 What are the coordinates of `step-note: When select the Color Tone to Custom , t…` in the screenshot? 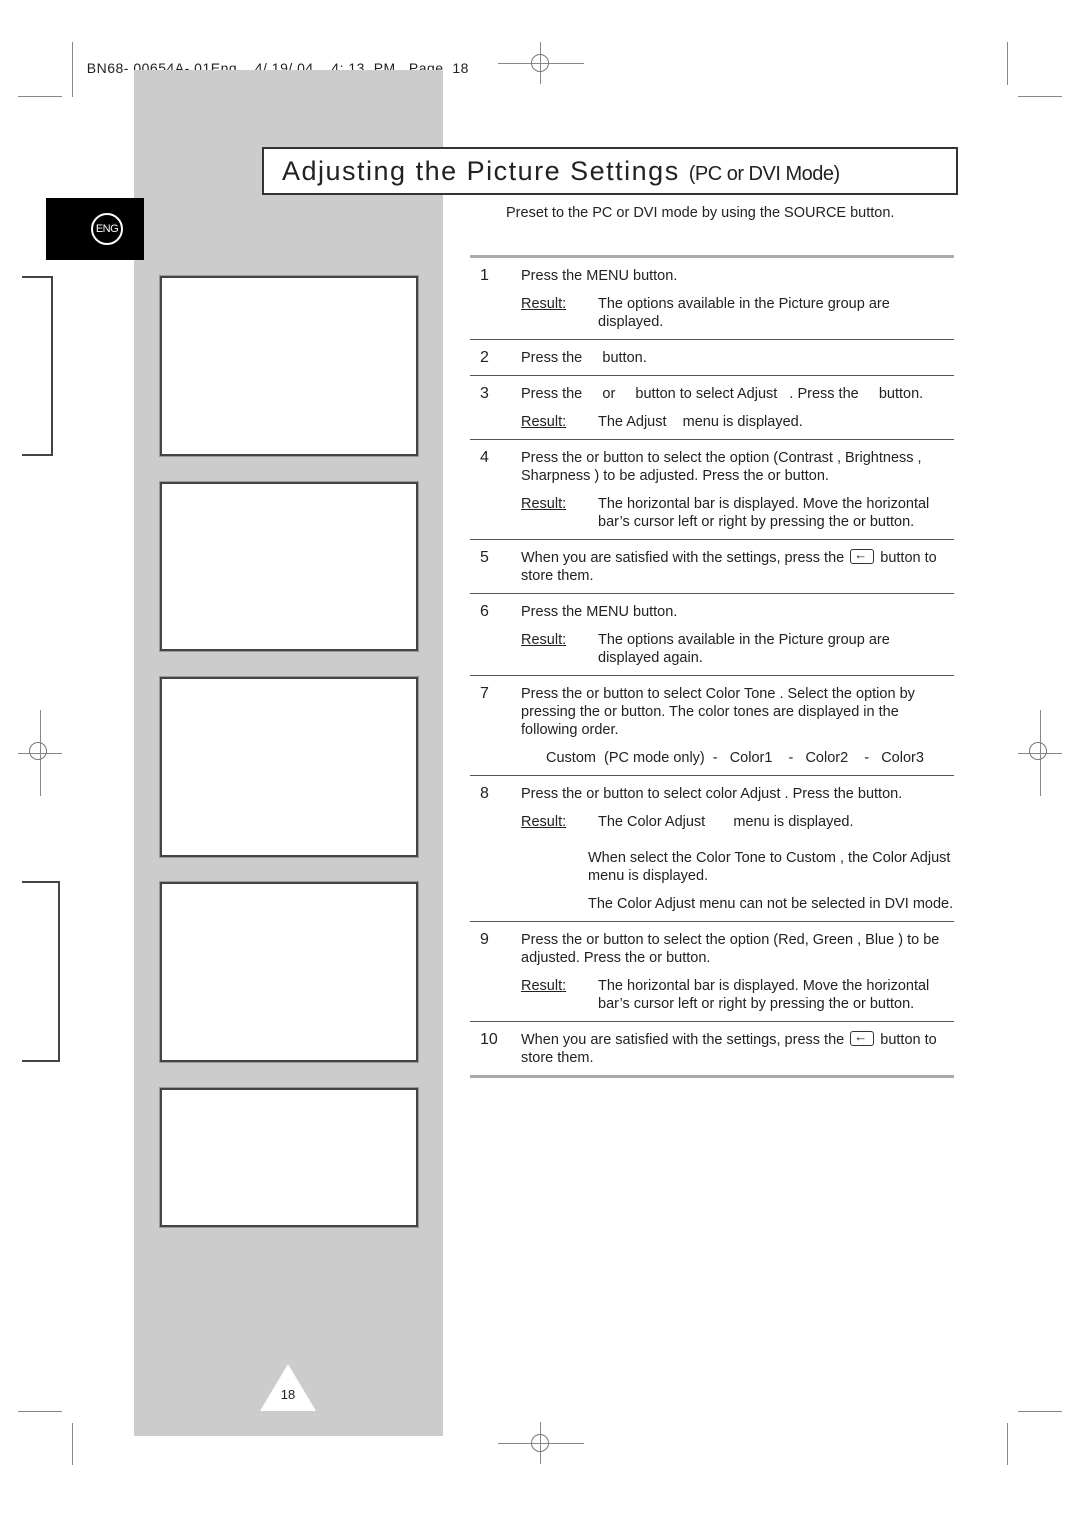 It's located at (769, 867).